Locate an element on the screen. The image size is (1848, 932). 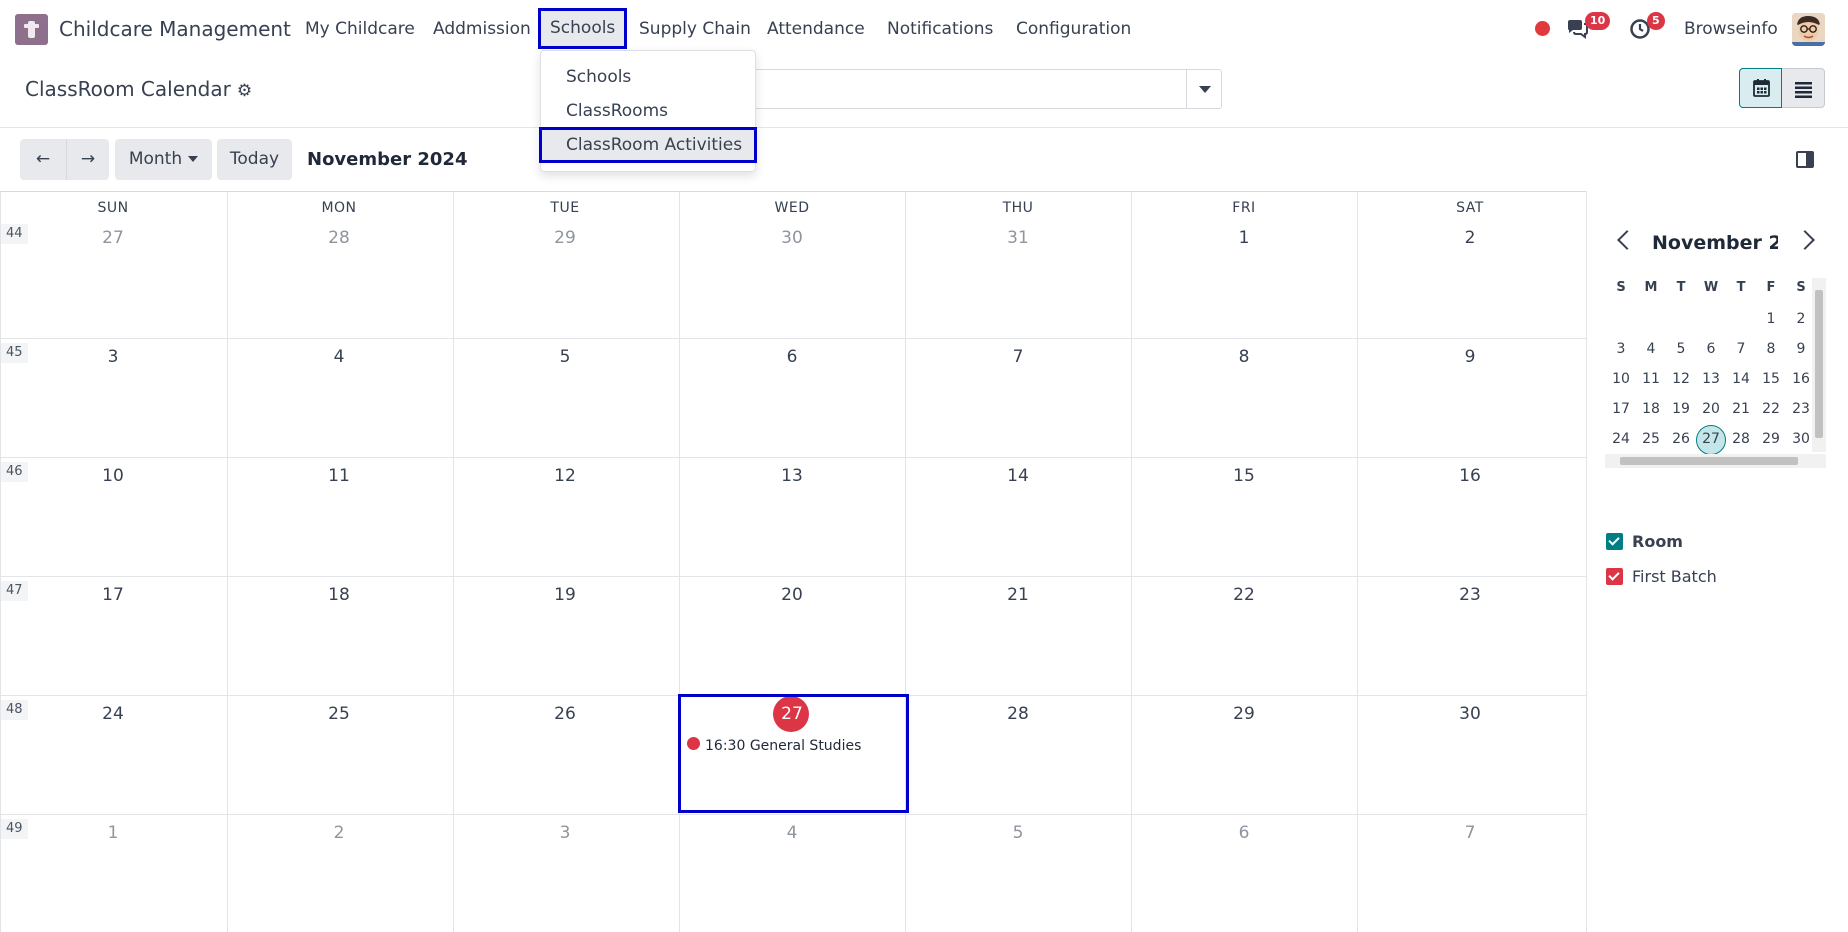
mini-day: 18 is located at coordinates (1651, 409).